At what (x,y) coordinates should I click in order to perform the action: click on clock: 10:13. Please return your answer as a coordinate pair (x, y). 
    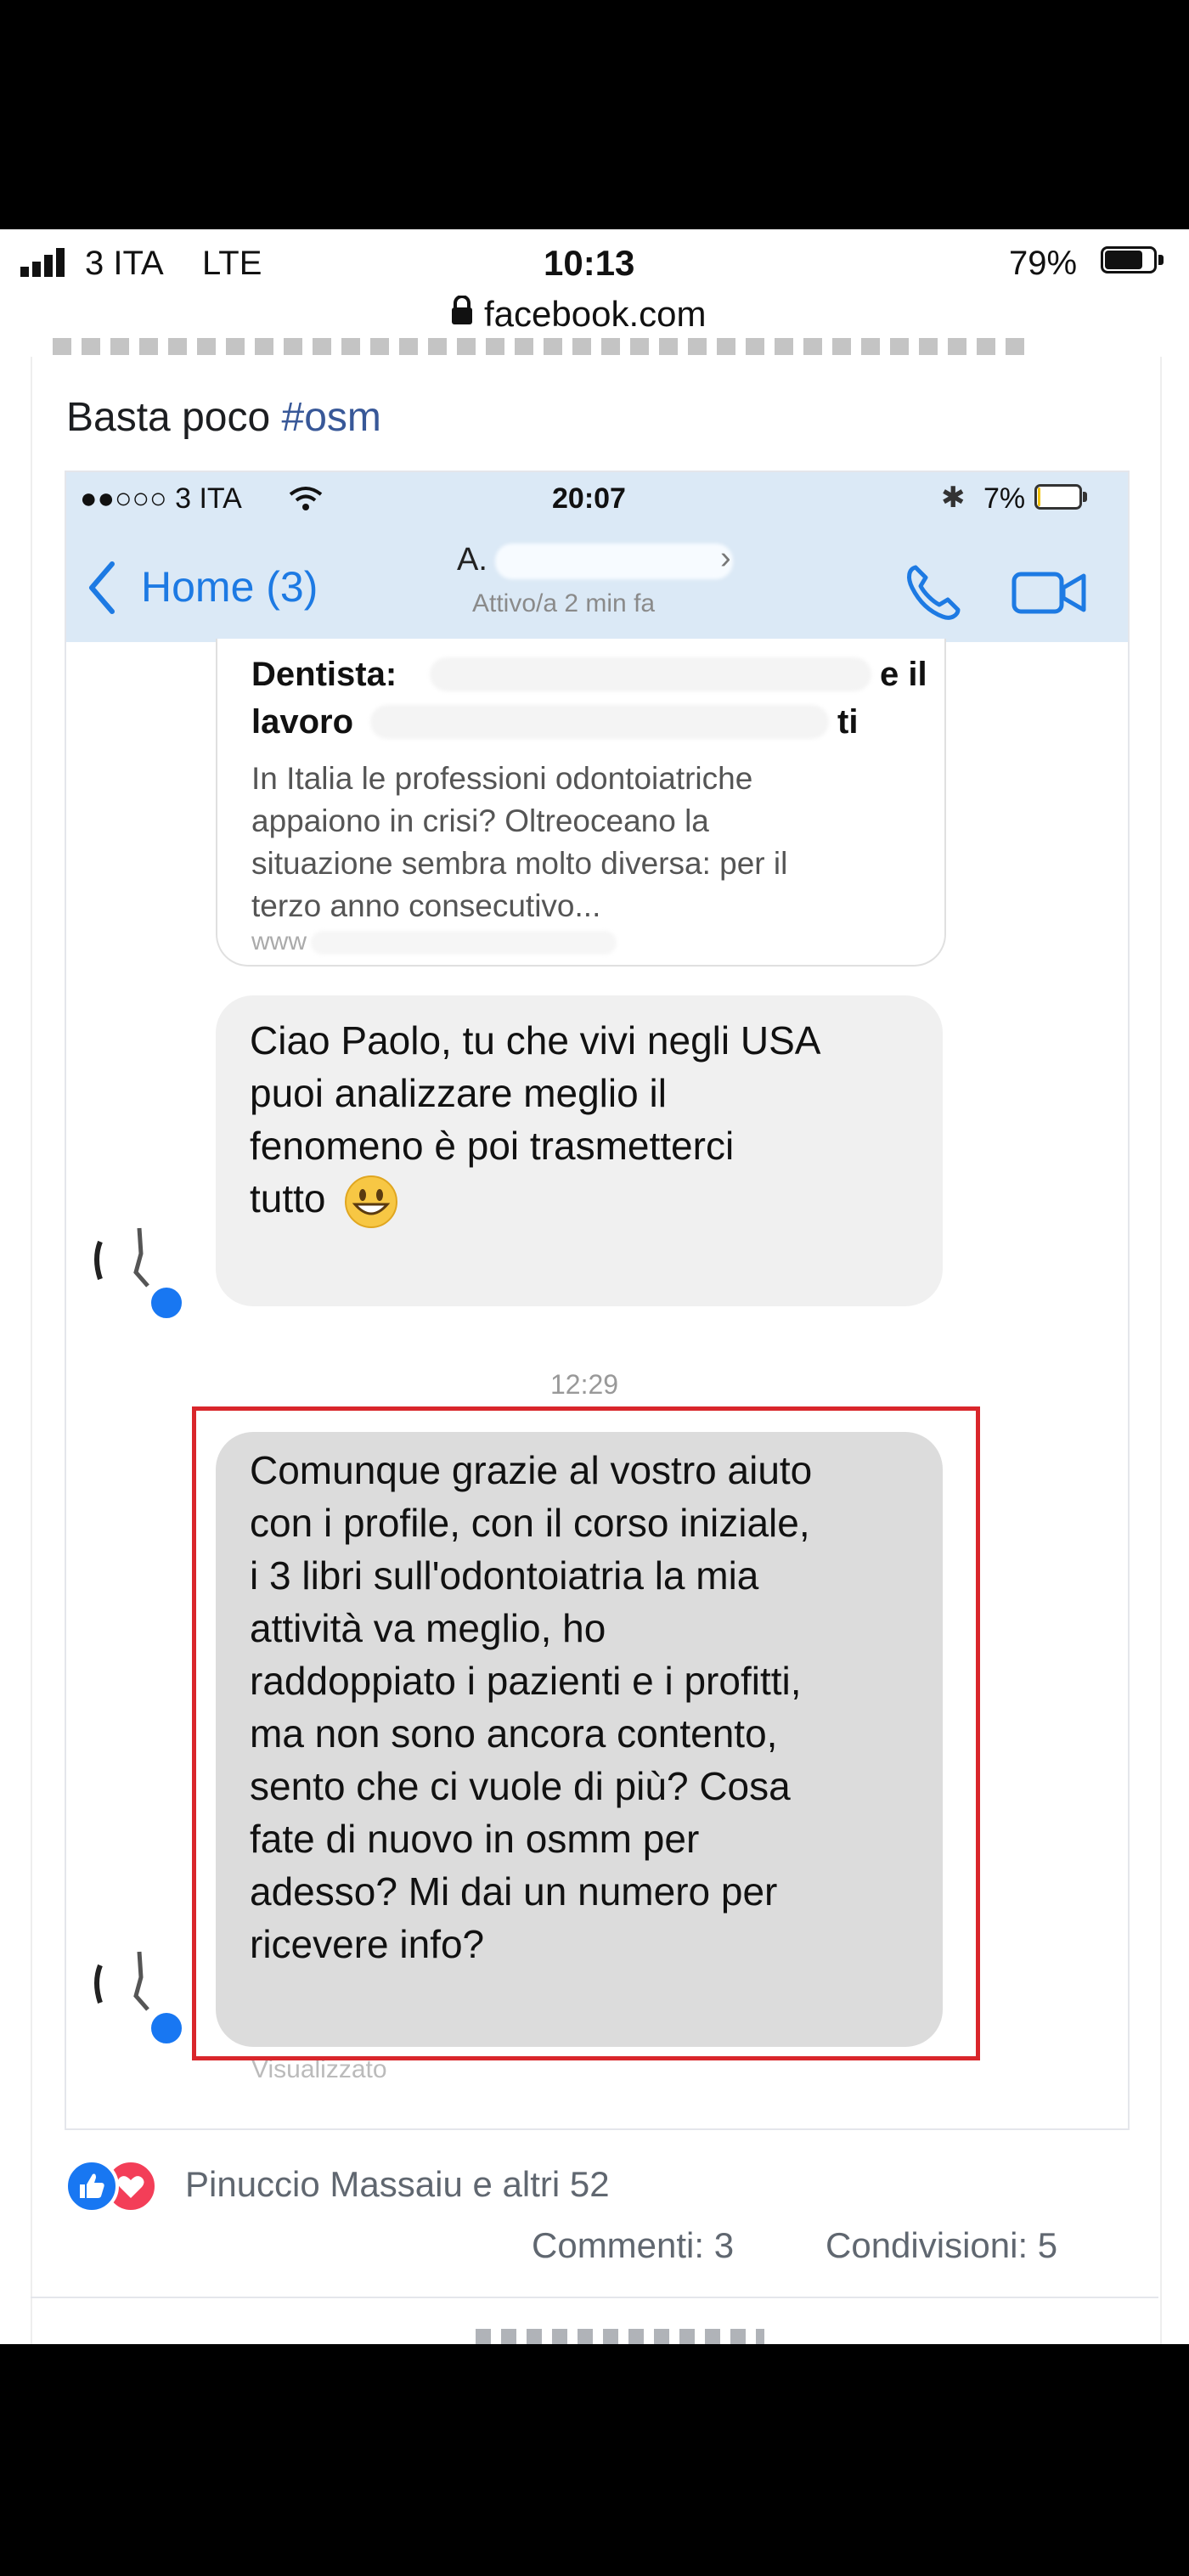
    Looking at the image, I should click on (590, 263).